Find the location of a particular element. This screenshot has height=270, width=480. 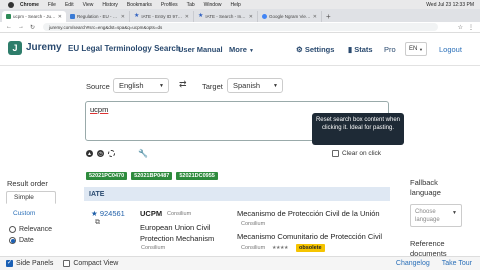

doc-tag: 52021PC0470 is located at coordinates (107, 176).